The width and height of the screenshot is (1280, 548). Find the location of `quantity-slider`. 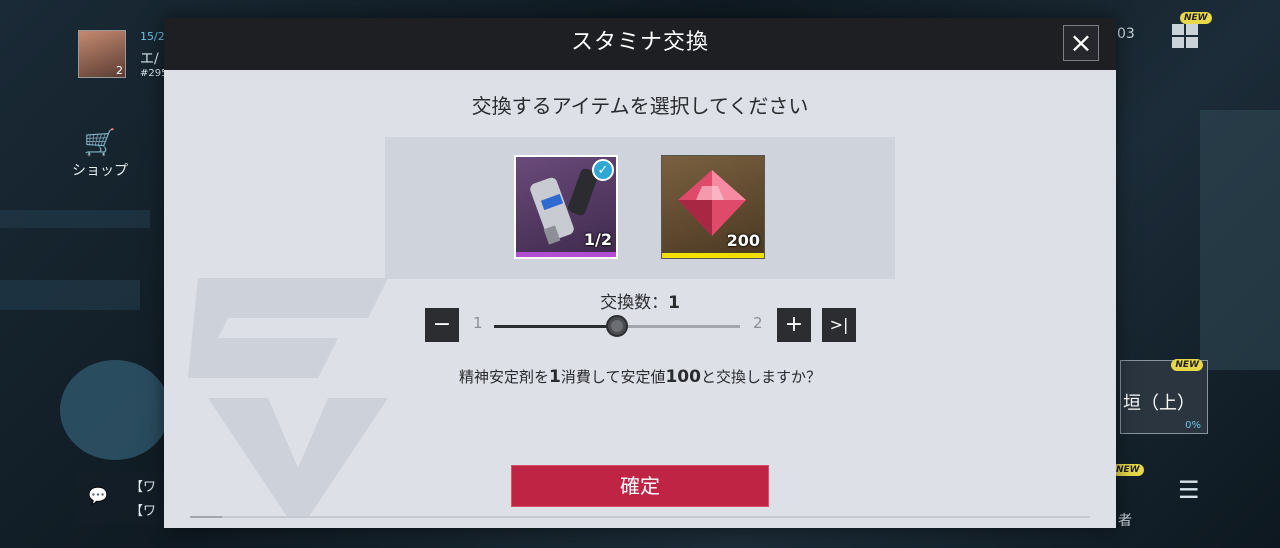

quantity-slider is located at coordinates (617, 326).